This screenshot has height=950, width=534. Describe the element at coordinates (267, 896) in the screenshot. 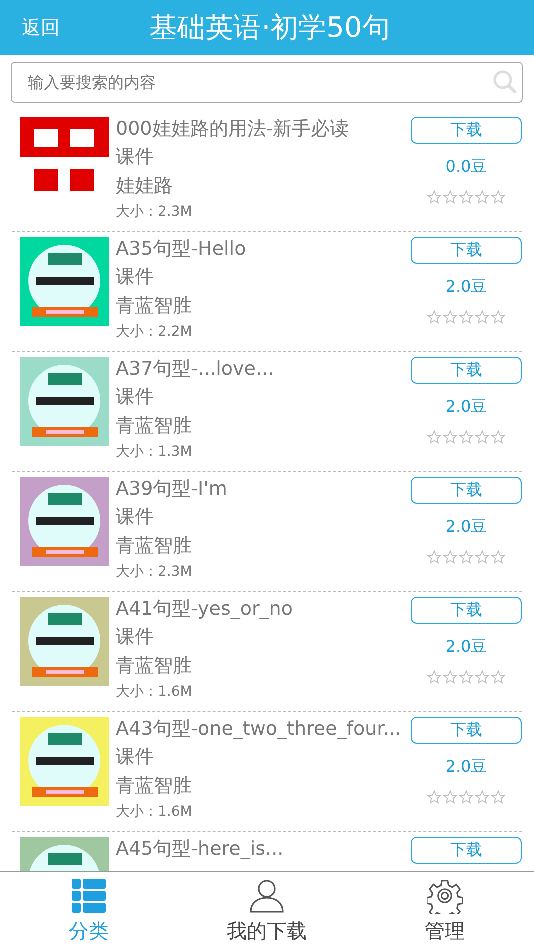

I see `person-icon` at that location.